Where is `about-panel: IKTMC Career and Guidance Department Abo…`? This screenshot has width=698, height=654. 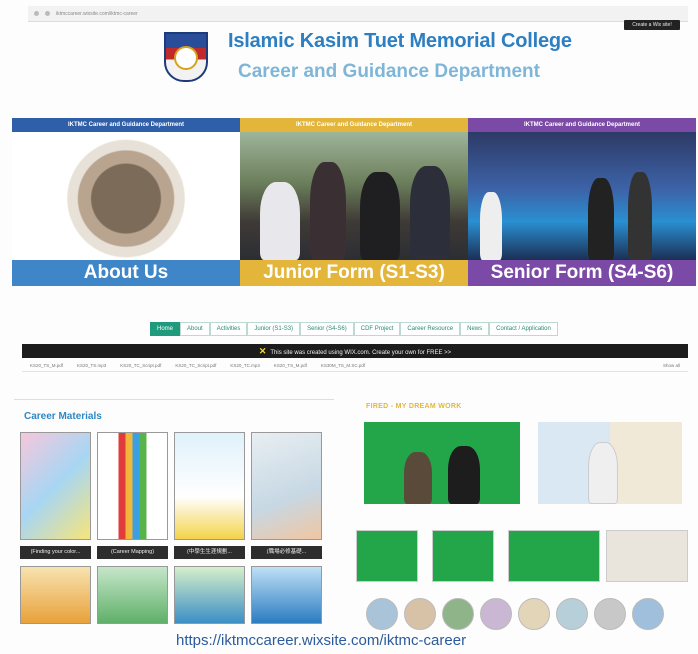
about-panel: IKTMC Career and Guidance Department Abo… is located at coordinates (126, 202).